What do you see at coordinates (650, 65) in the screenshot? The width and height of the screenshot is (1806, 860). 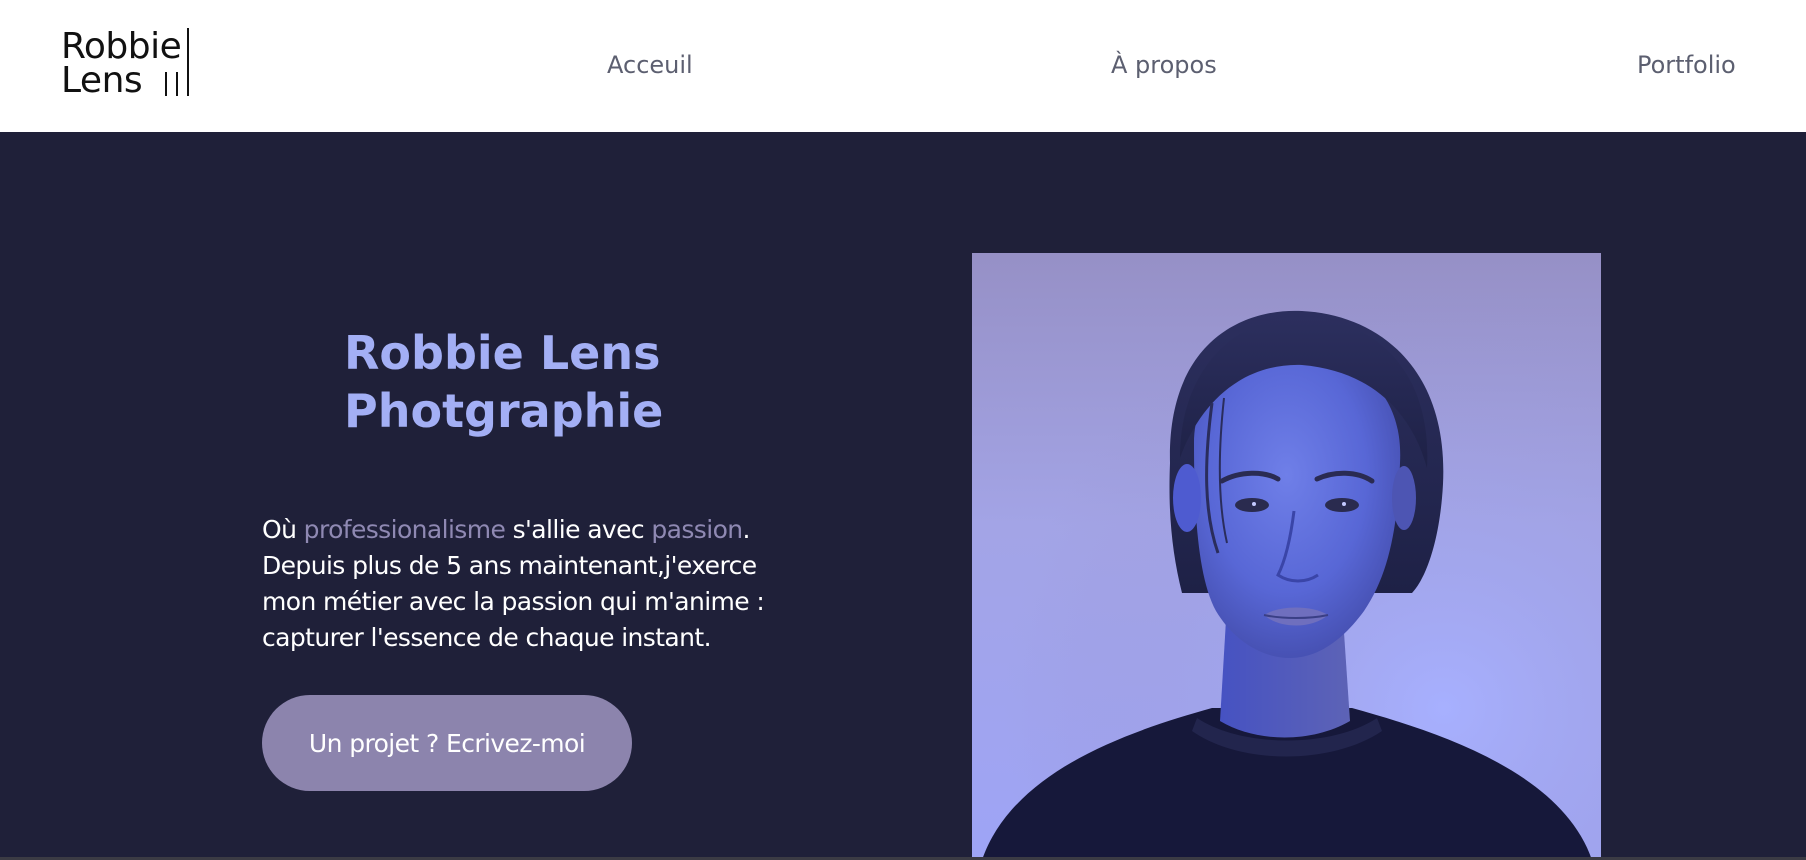 I see `nav-link-acceuil: Acceuil` at bounding box center [650, 65].